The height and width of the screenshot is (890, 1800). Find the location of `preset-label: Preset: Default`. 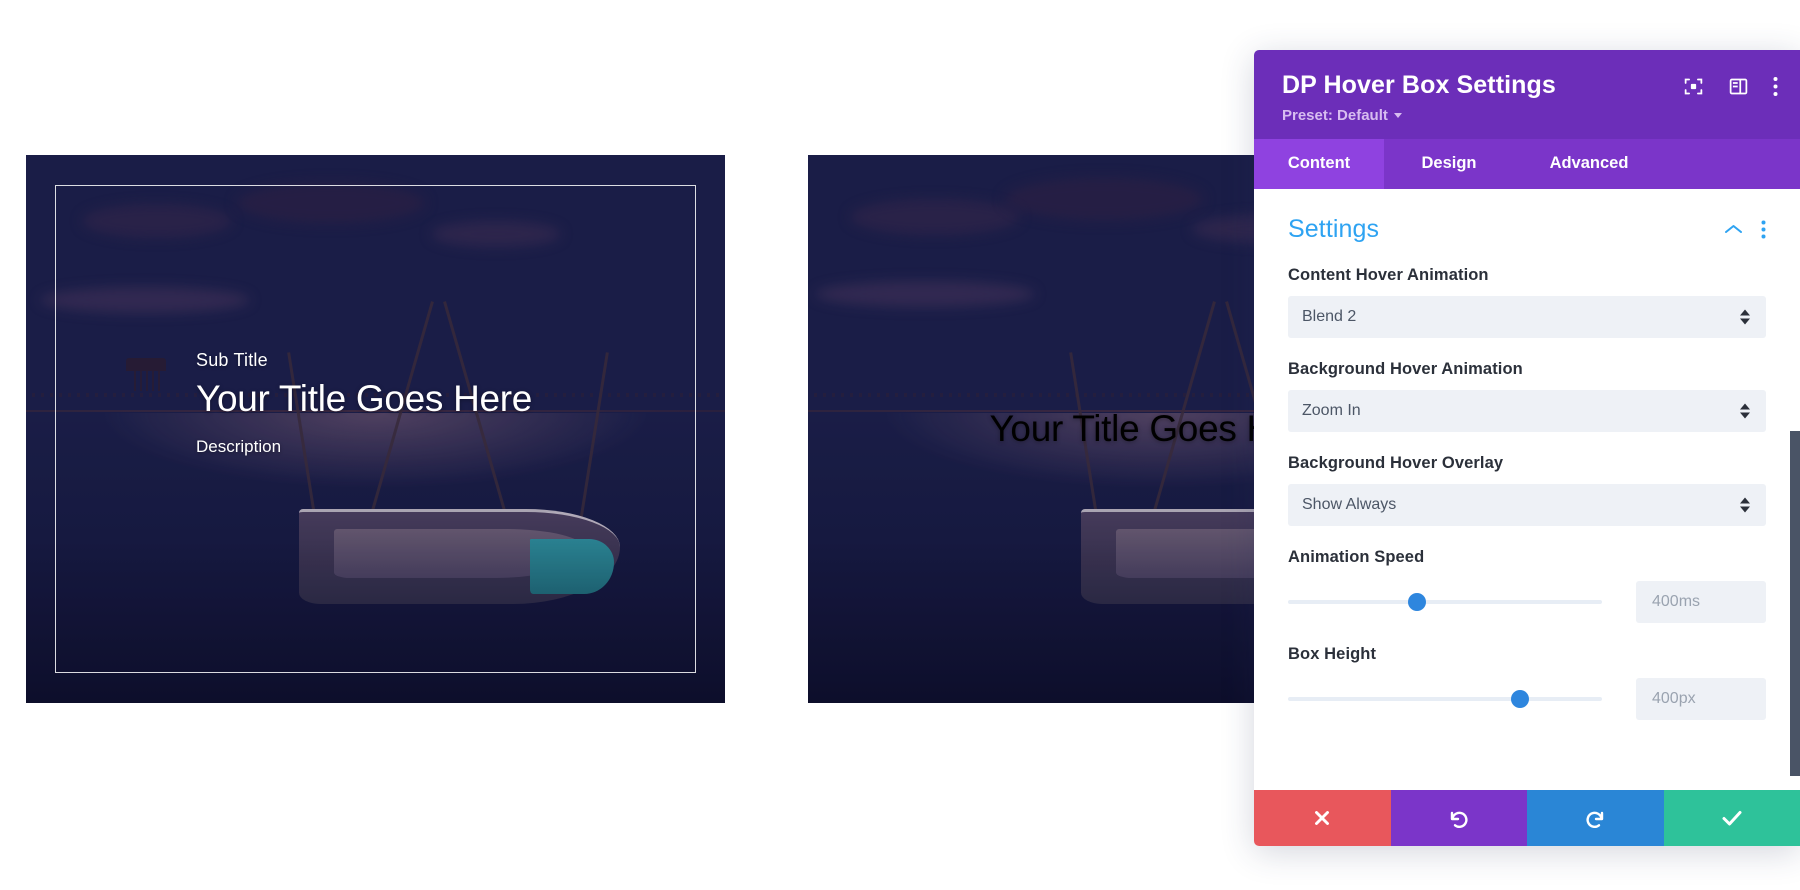

preset-label: Preset: Default is located at coordinates (1335, 115).